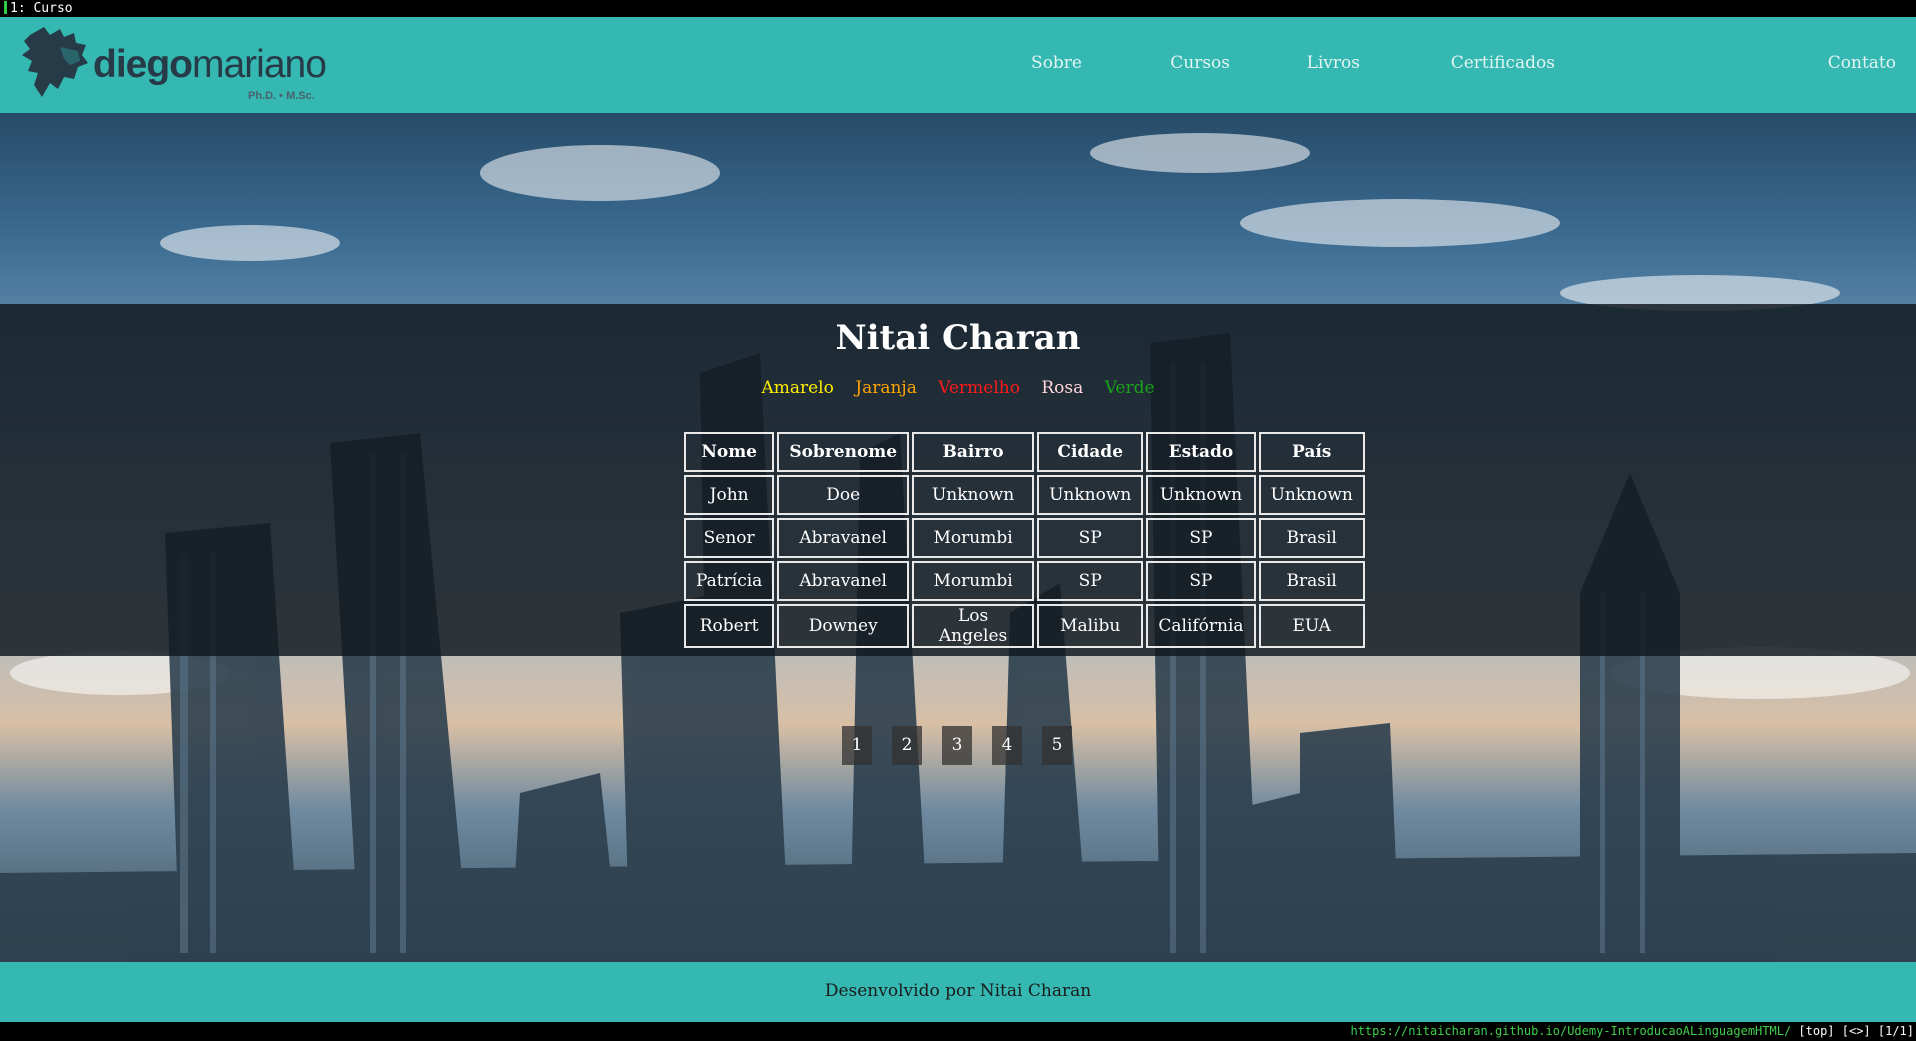  Describe the element at coordinates (1090, 452) in the screenshot. I see `column-header: Cidade` at that location.